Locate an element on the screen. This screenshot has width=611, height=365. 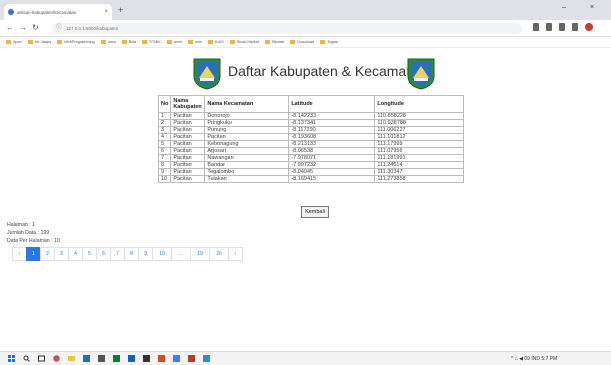
browser-tab: artisan-kabupaten/kecamatan × is located at coordinates (58, 12).